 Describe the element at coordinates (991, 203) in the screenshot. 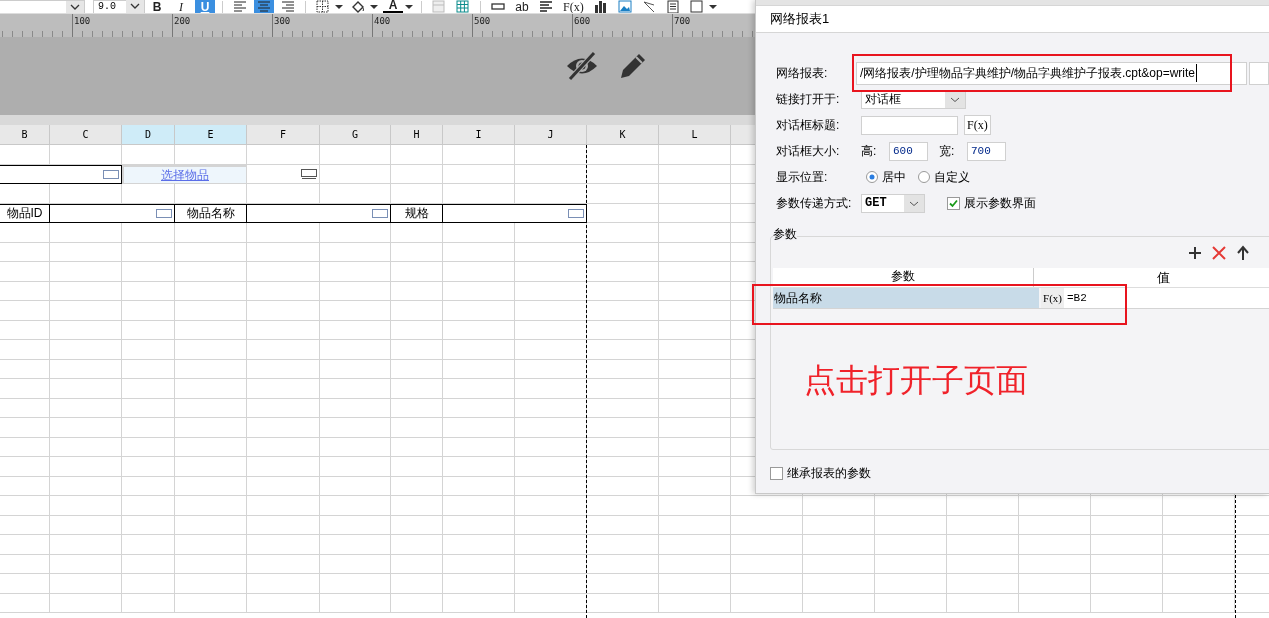

I see `checkbox-option: 展示参数界面` at that location.